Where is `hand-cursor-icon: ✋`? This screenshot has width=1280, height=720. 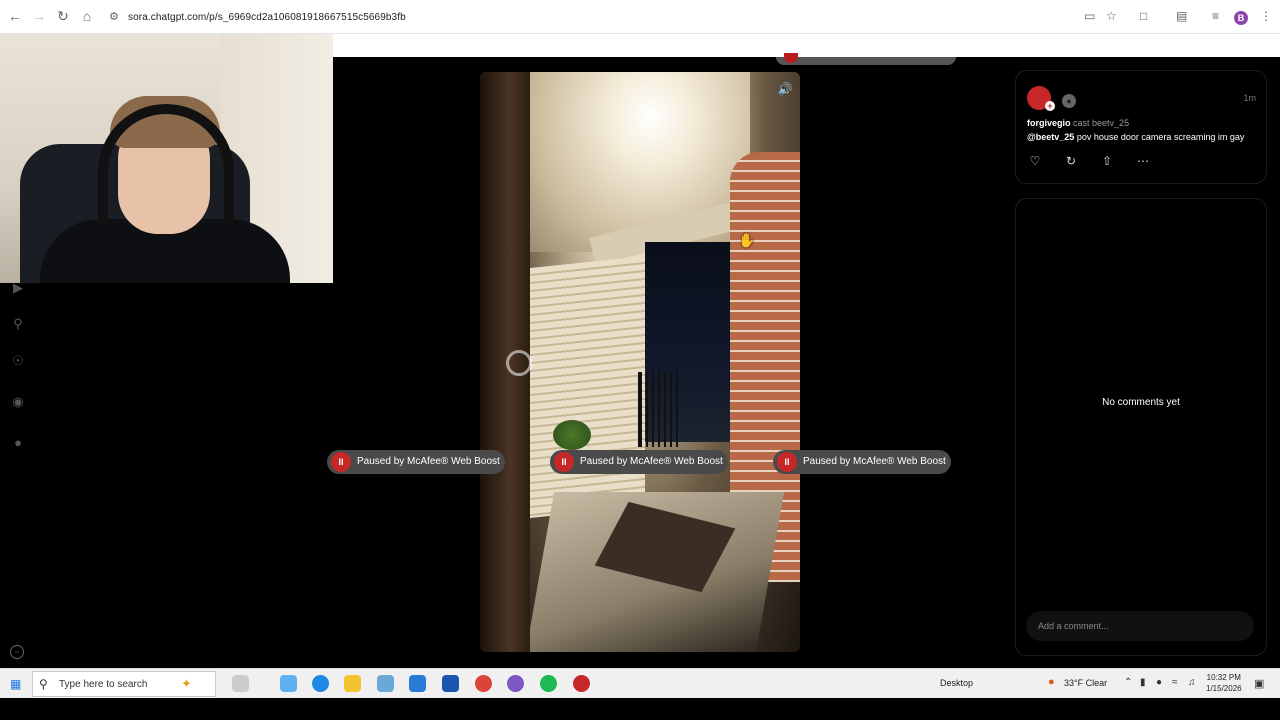 hand-cursor-icon: ✋ is located at coordinates (747, 240).